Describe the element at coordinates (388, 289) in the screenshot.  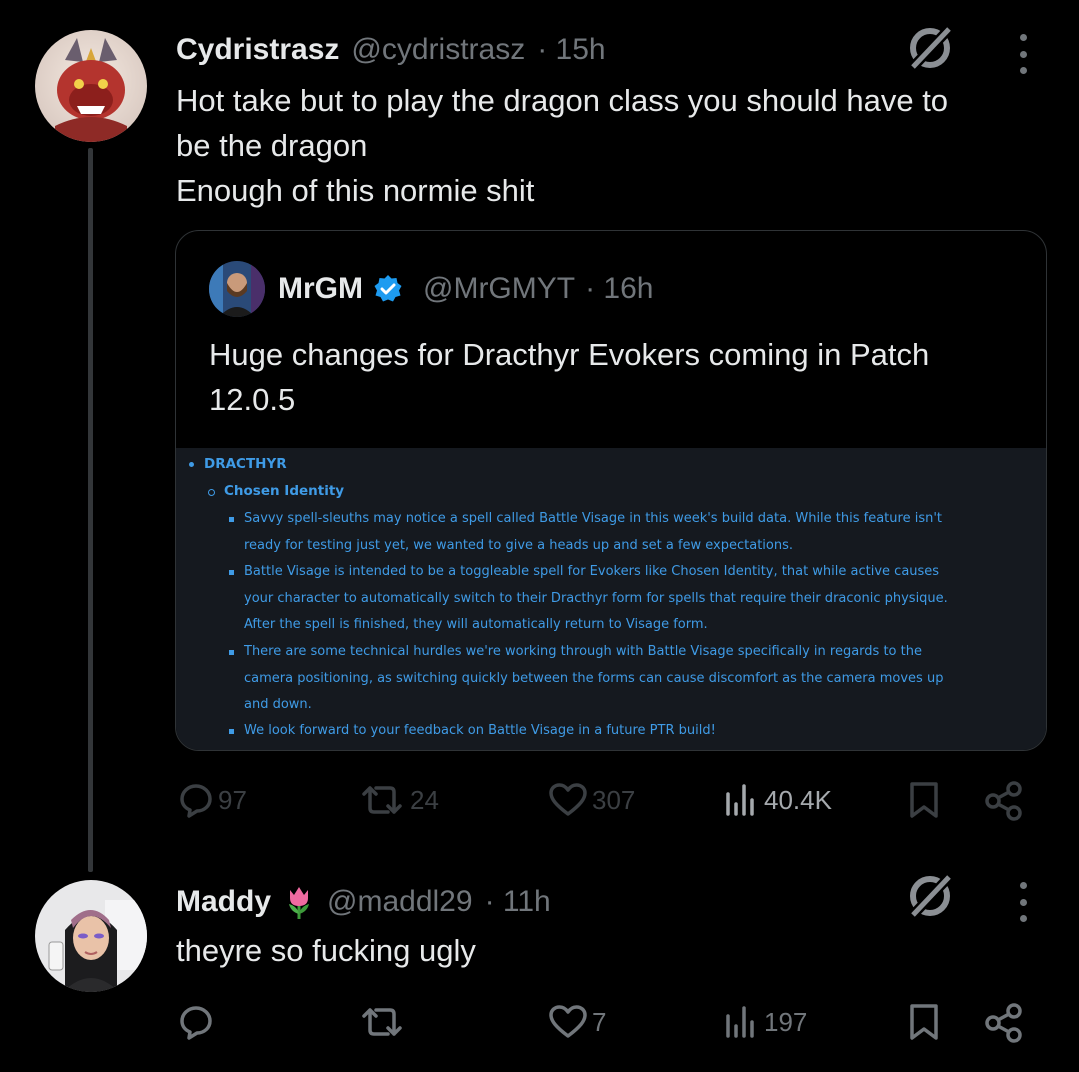
I see `verified-badge-icon` at that location.